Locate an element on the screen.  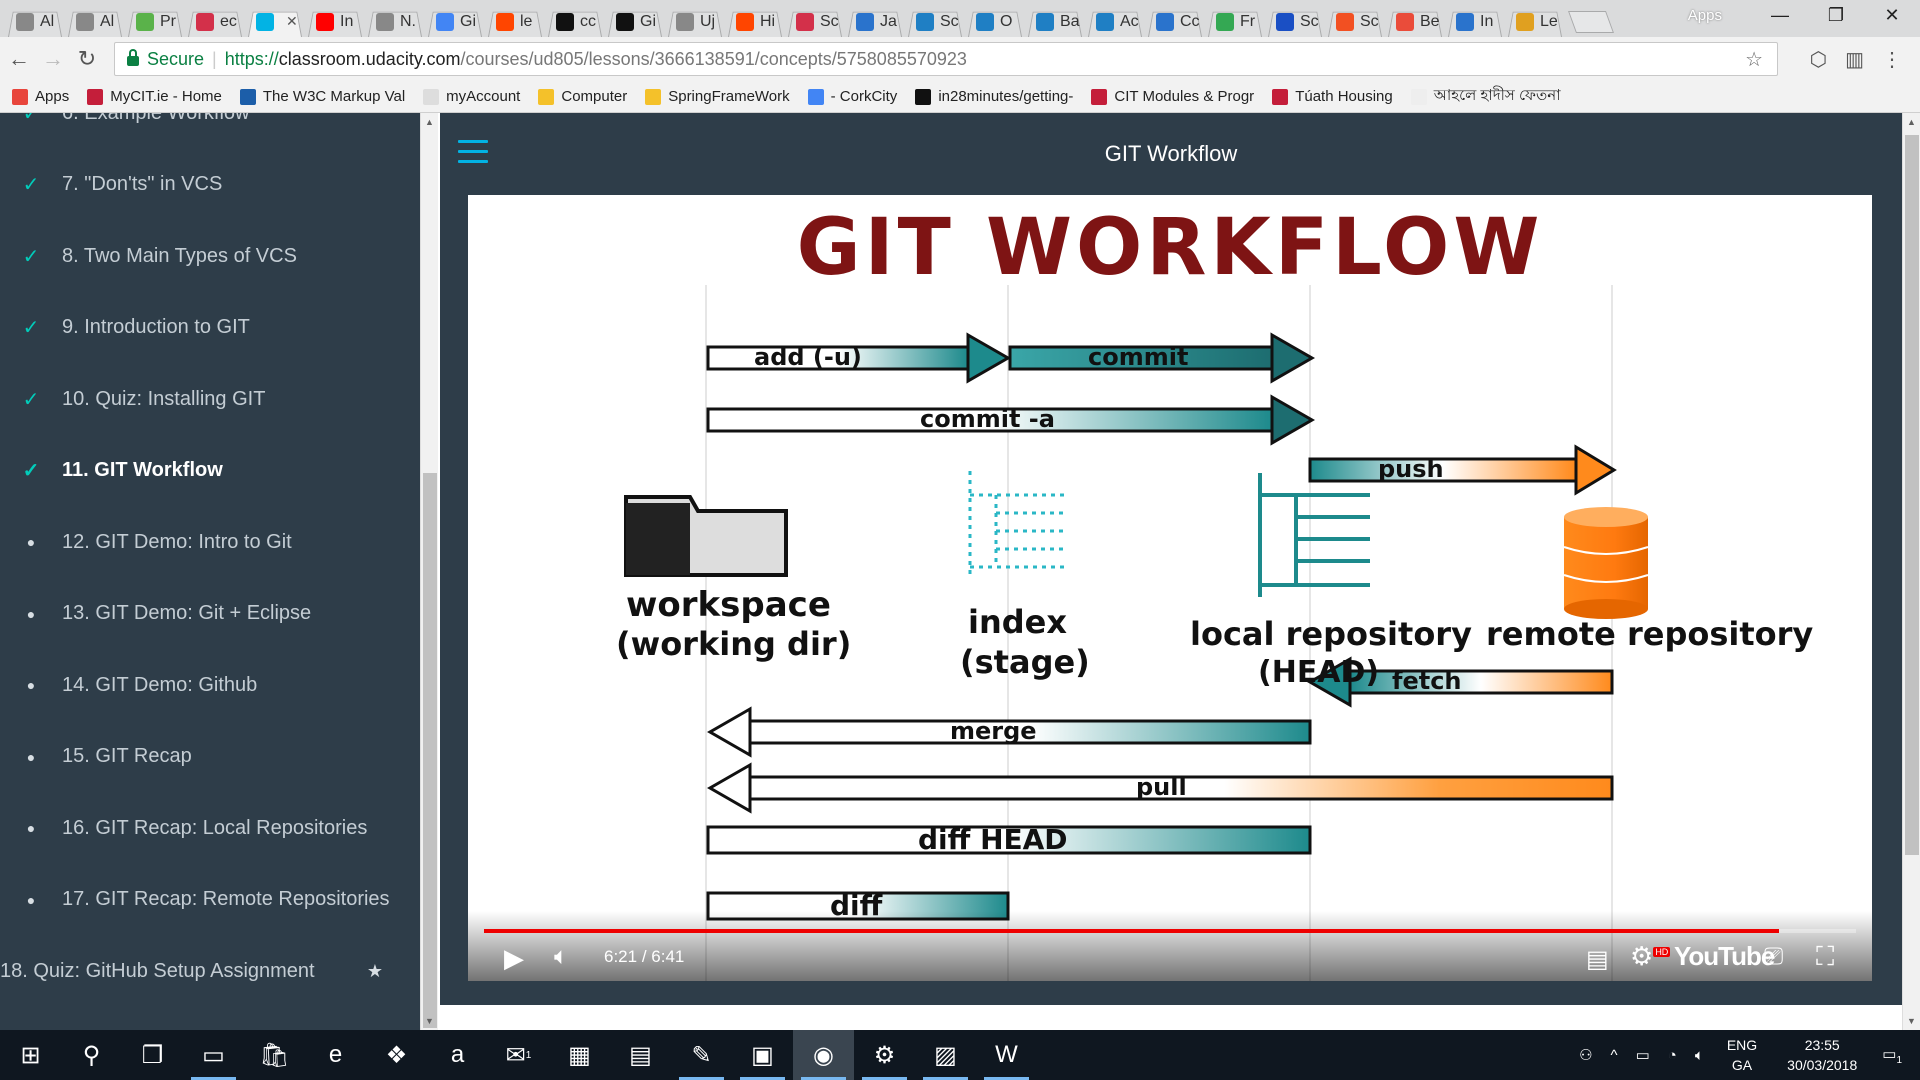
calendar-icon: ▤ is located at coordinates (640, 1055).